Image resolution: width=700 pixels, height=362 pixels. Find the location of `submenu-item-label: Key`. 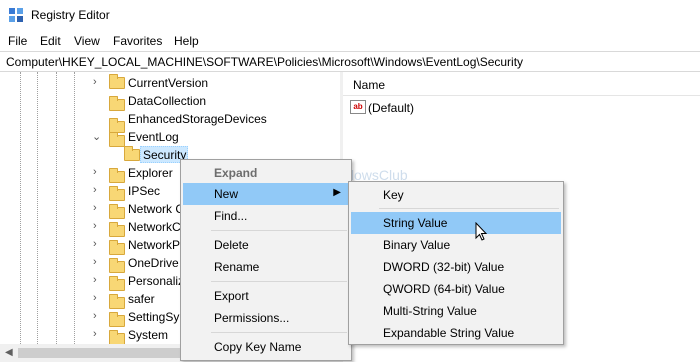

submenu-item-label: Key is located at coordinates (393, 195).